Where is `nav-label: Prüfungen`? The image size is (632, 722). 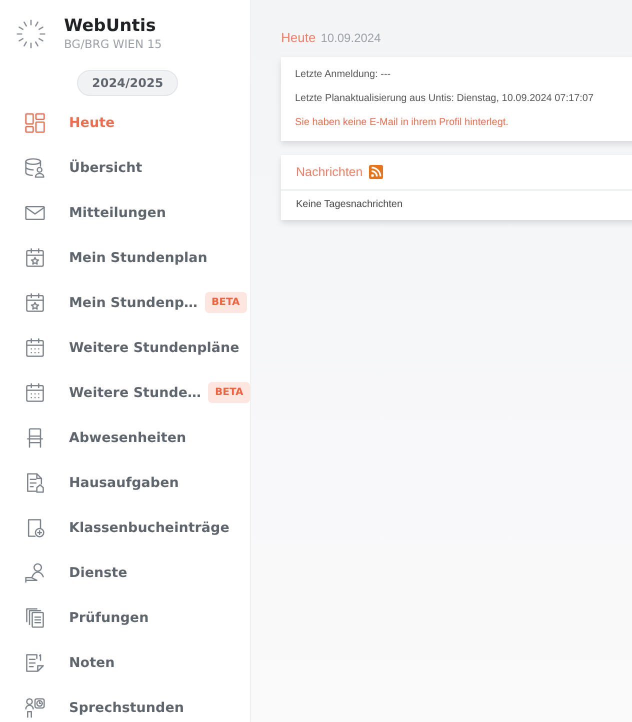
nav-label: Prüfungen is located at coordinates (109, 618).